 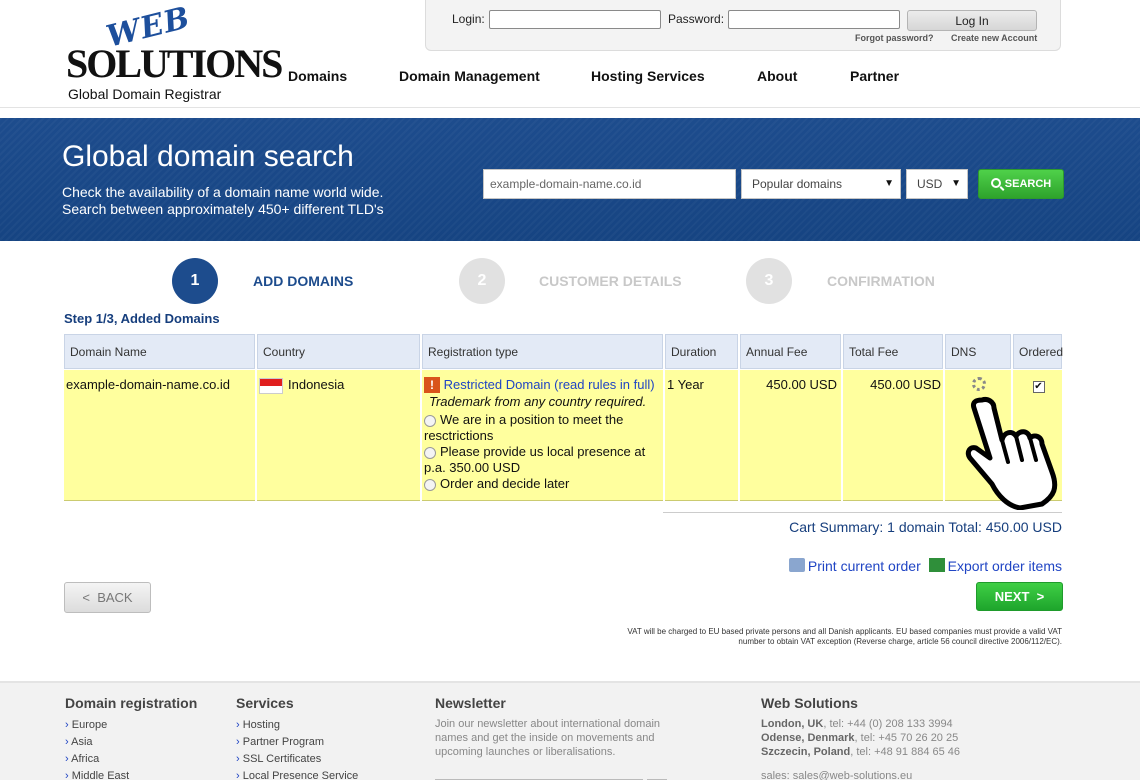 I want to click on export-order-link: Export order items, so click(x=1005, y=566).